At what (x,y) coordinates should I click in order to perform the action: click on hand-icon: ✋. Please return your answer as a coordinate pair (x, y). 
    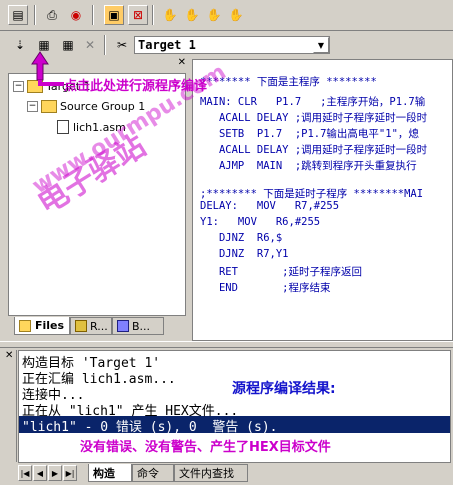
    Looking at the image, I should click on (170, 15).